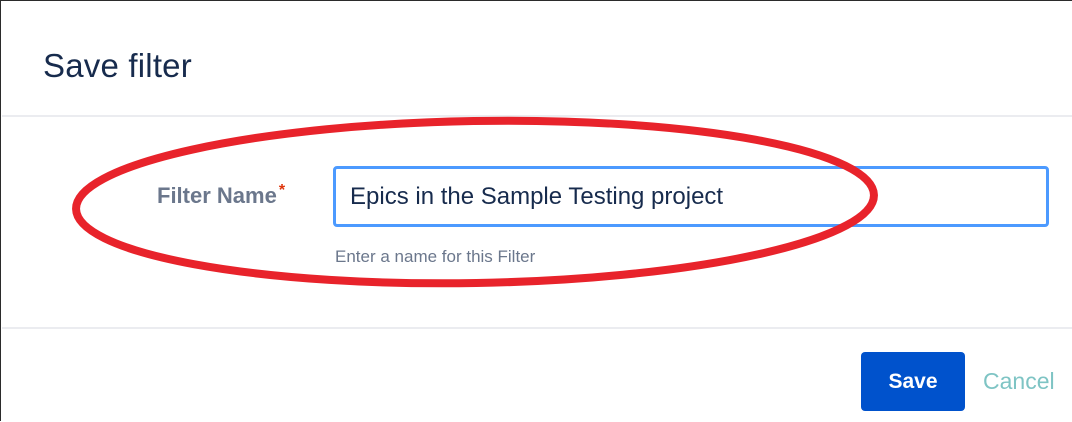 Image resolution: width=1072 pixels, height=422 pixels. What do you see at coordinates (913, 381) in the screenshot?
I see `save-button: Save` at bounding box center [913, 381].